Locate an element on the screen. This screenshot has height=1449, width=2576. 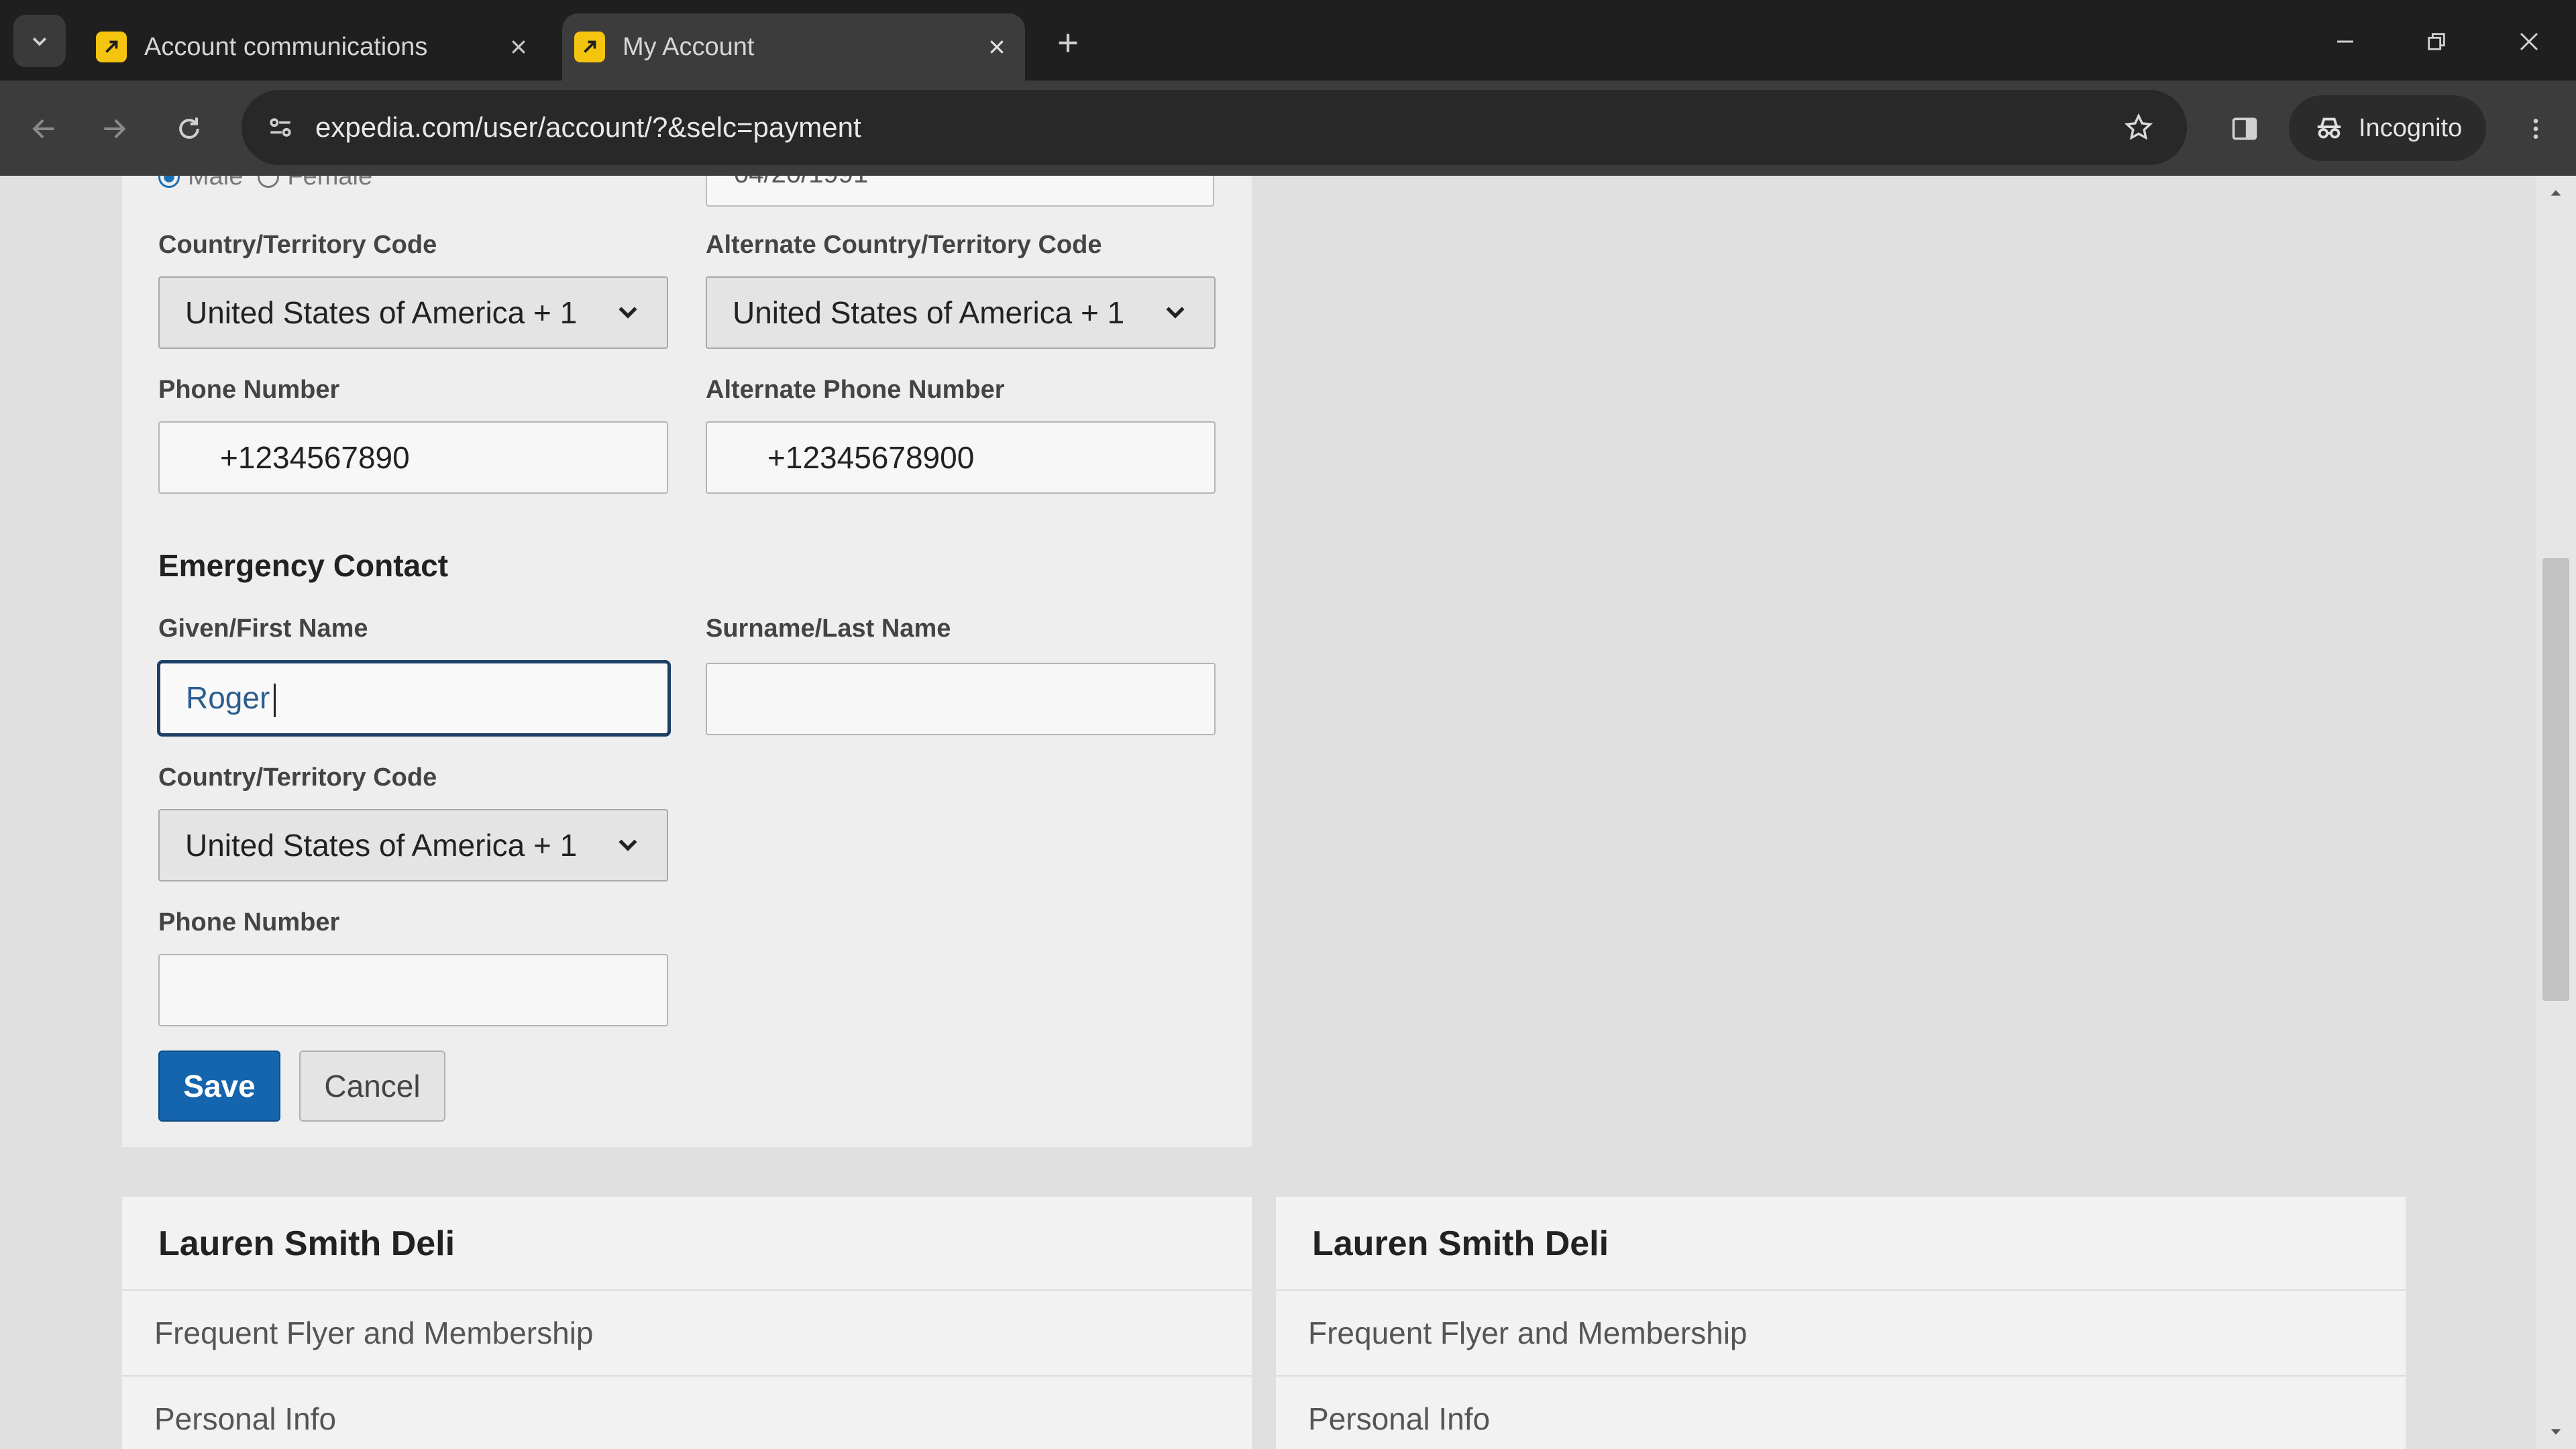
alt-country-code-label: Alternate Country/Territory Code is located at coordinates (904, 245).